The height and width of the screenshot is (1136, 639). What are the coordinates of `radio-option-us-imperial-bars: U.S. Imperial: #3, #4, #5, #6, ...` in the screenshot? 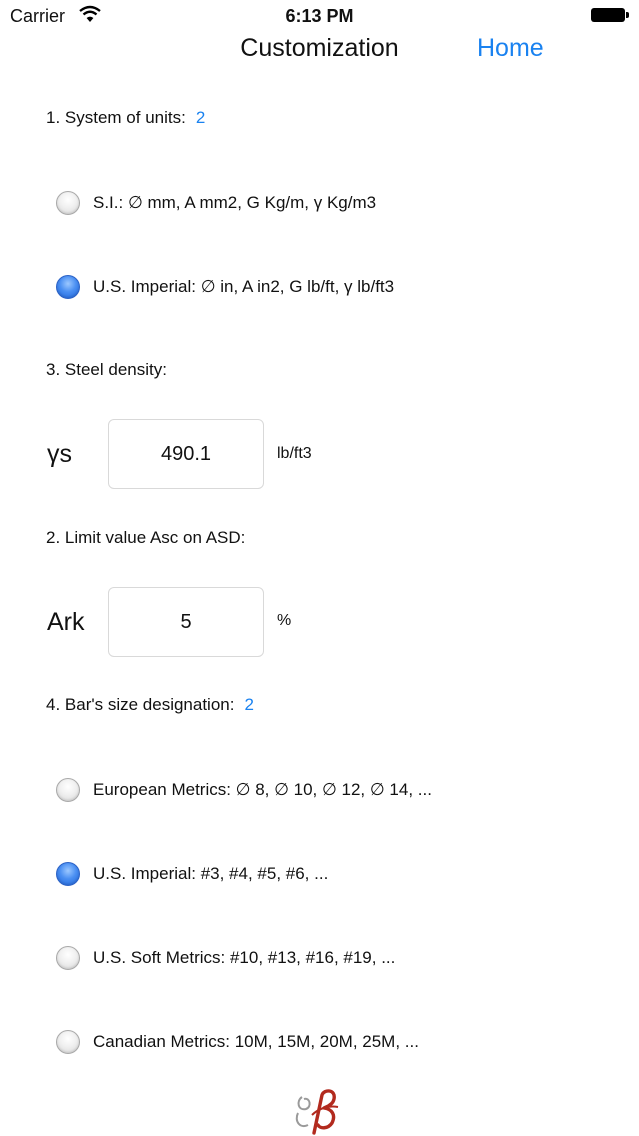 It's located at (192, 874).